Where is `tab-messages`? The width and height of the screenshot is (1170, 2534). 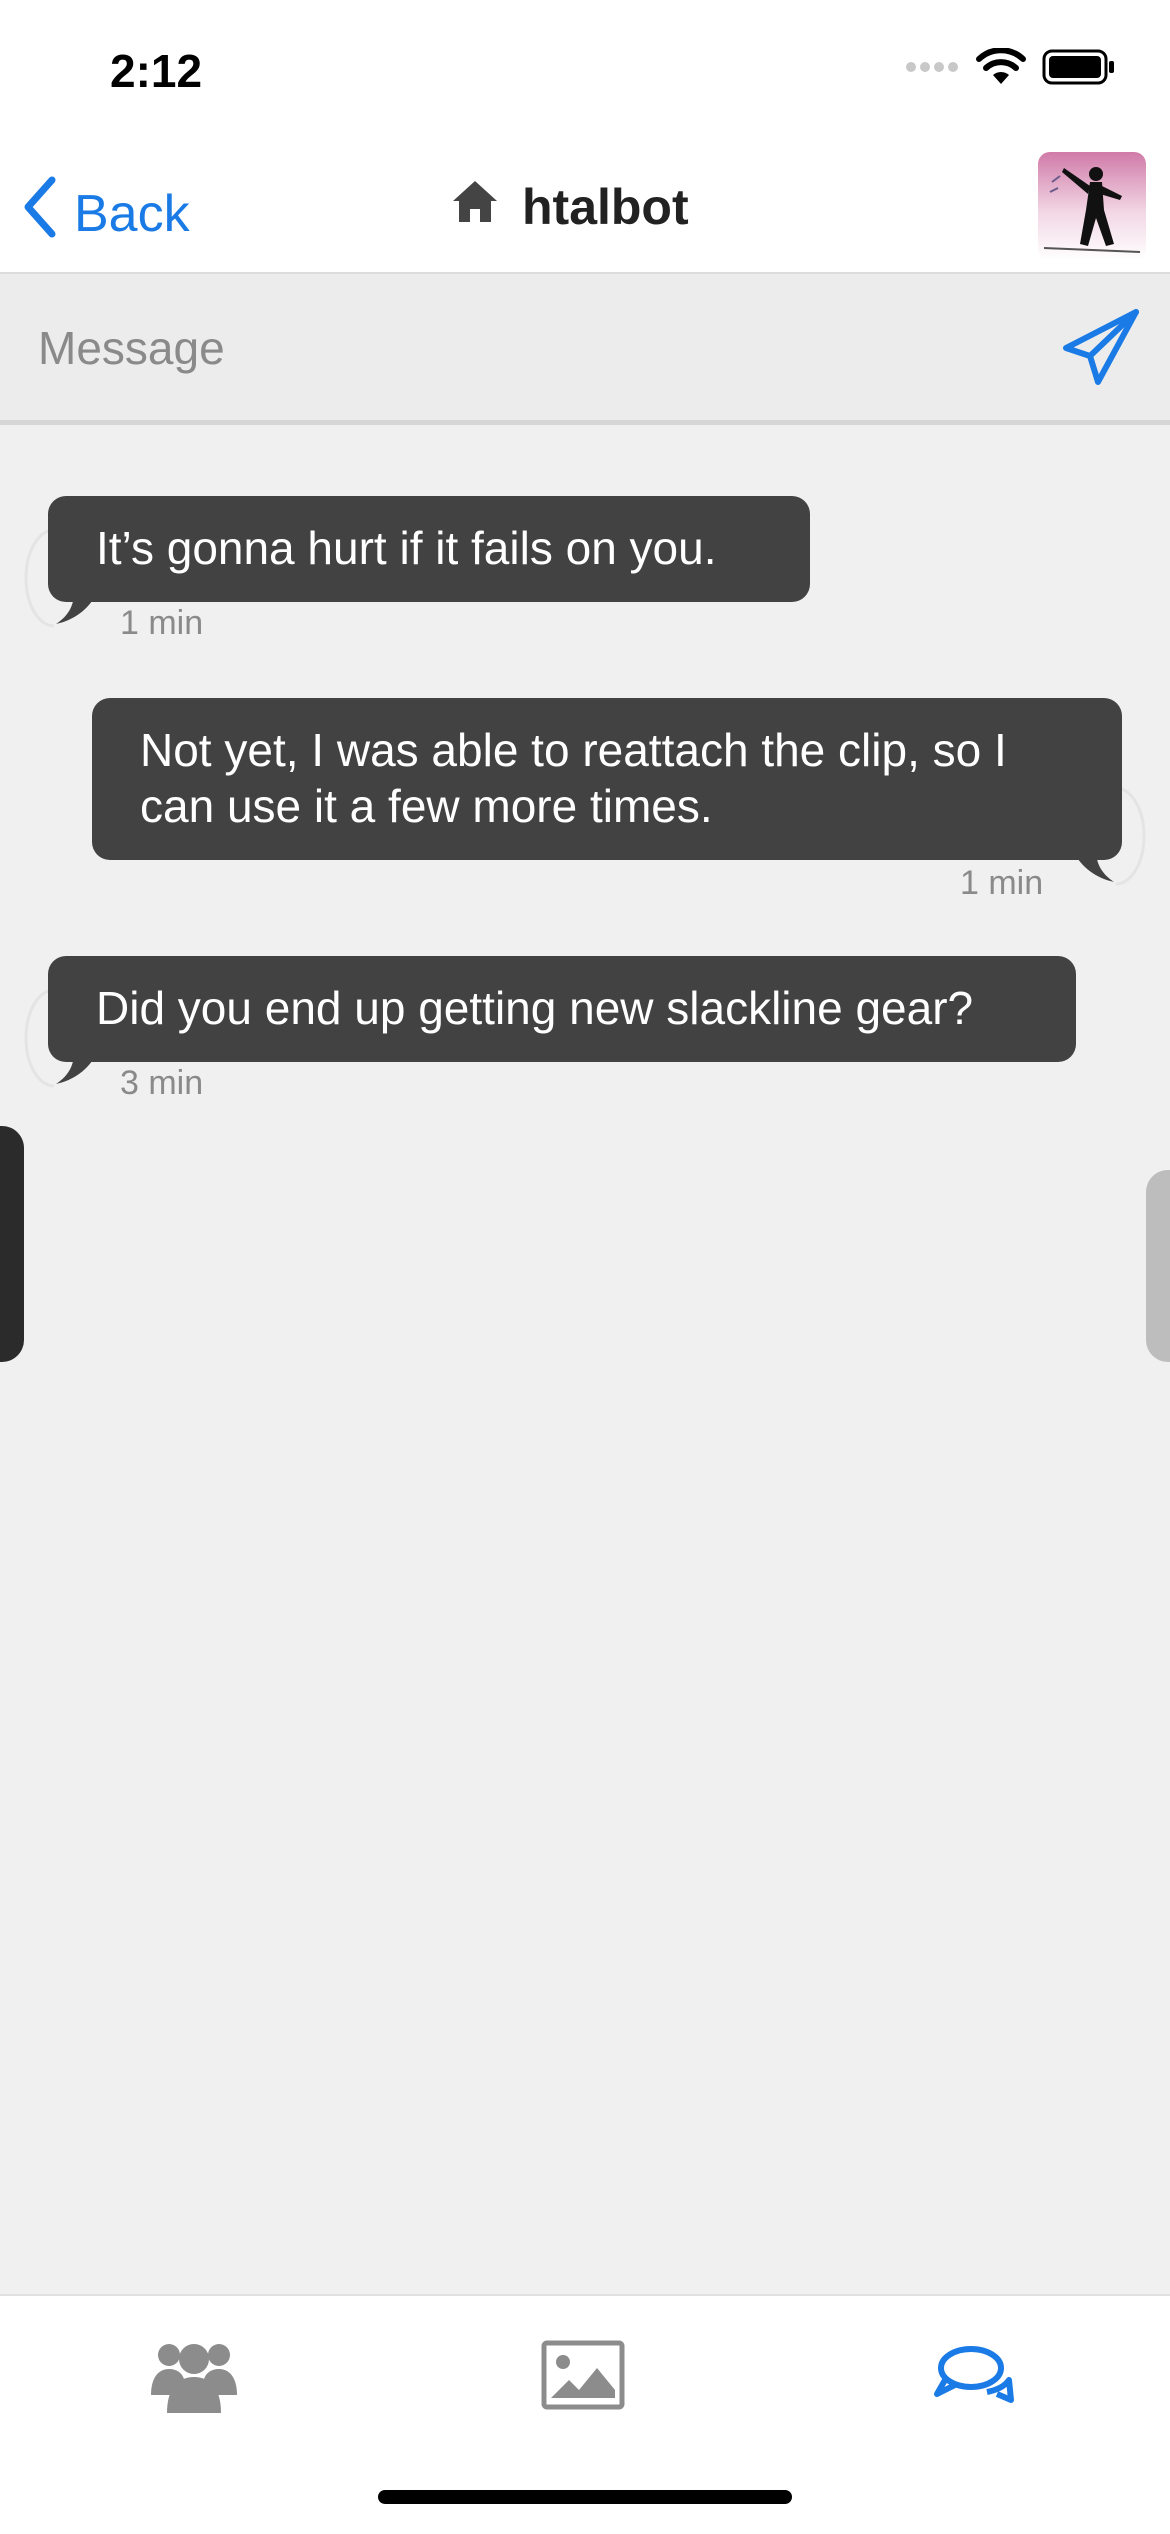
tab-messages is located at coordinates (973, 2377).